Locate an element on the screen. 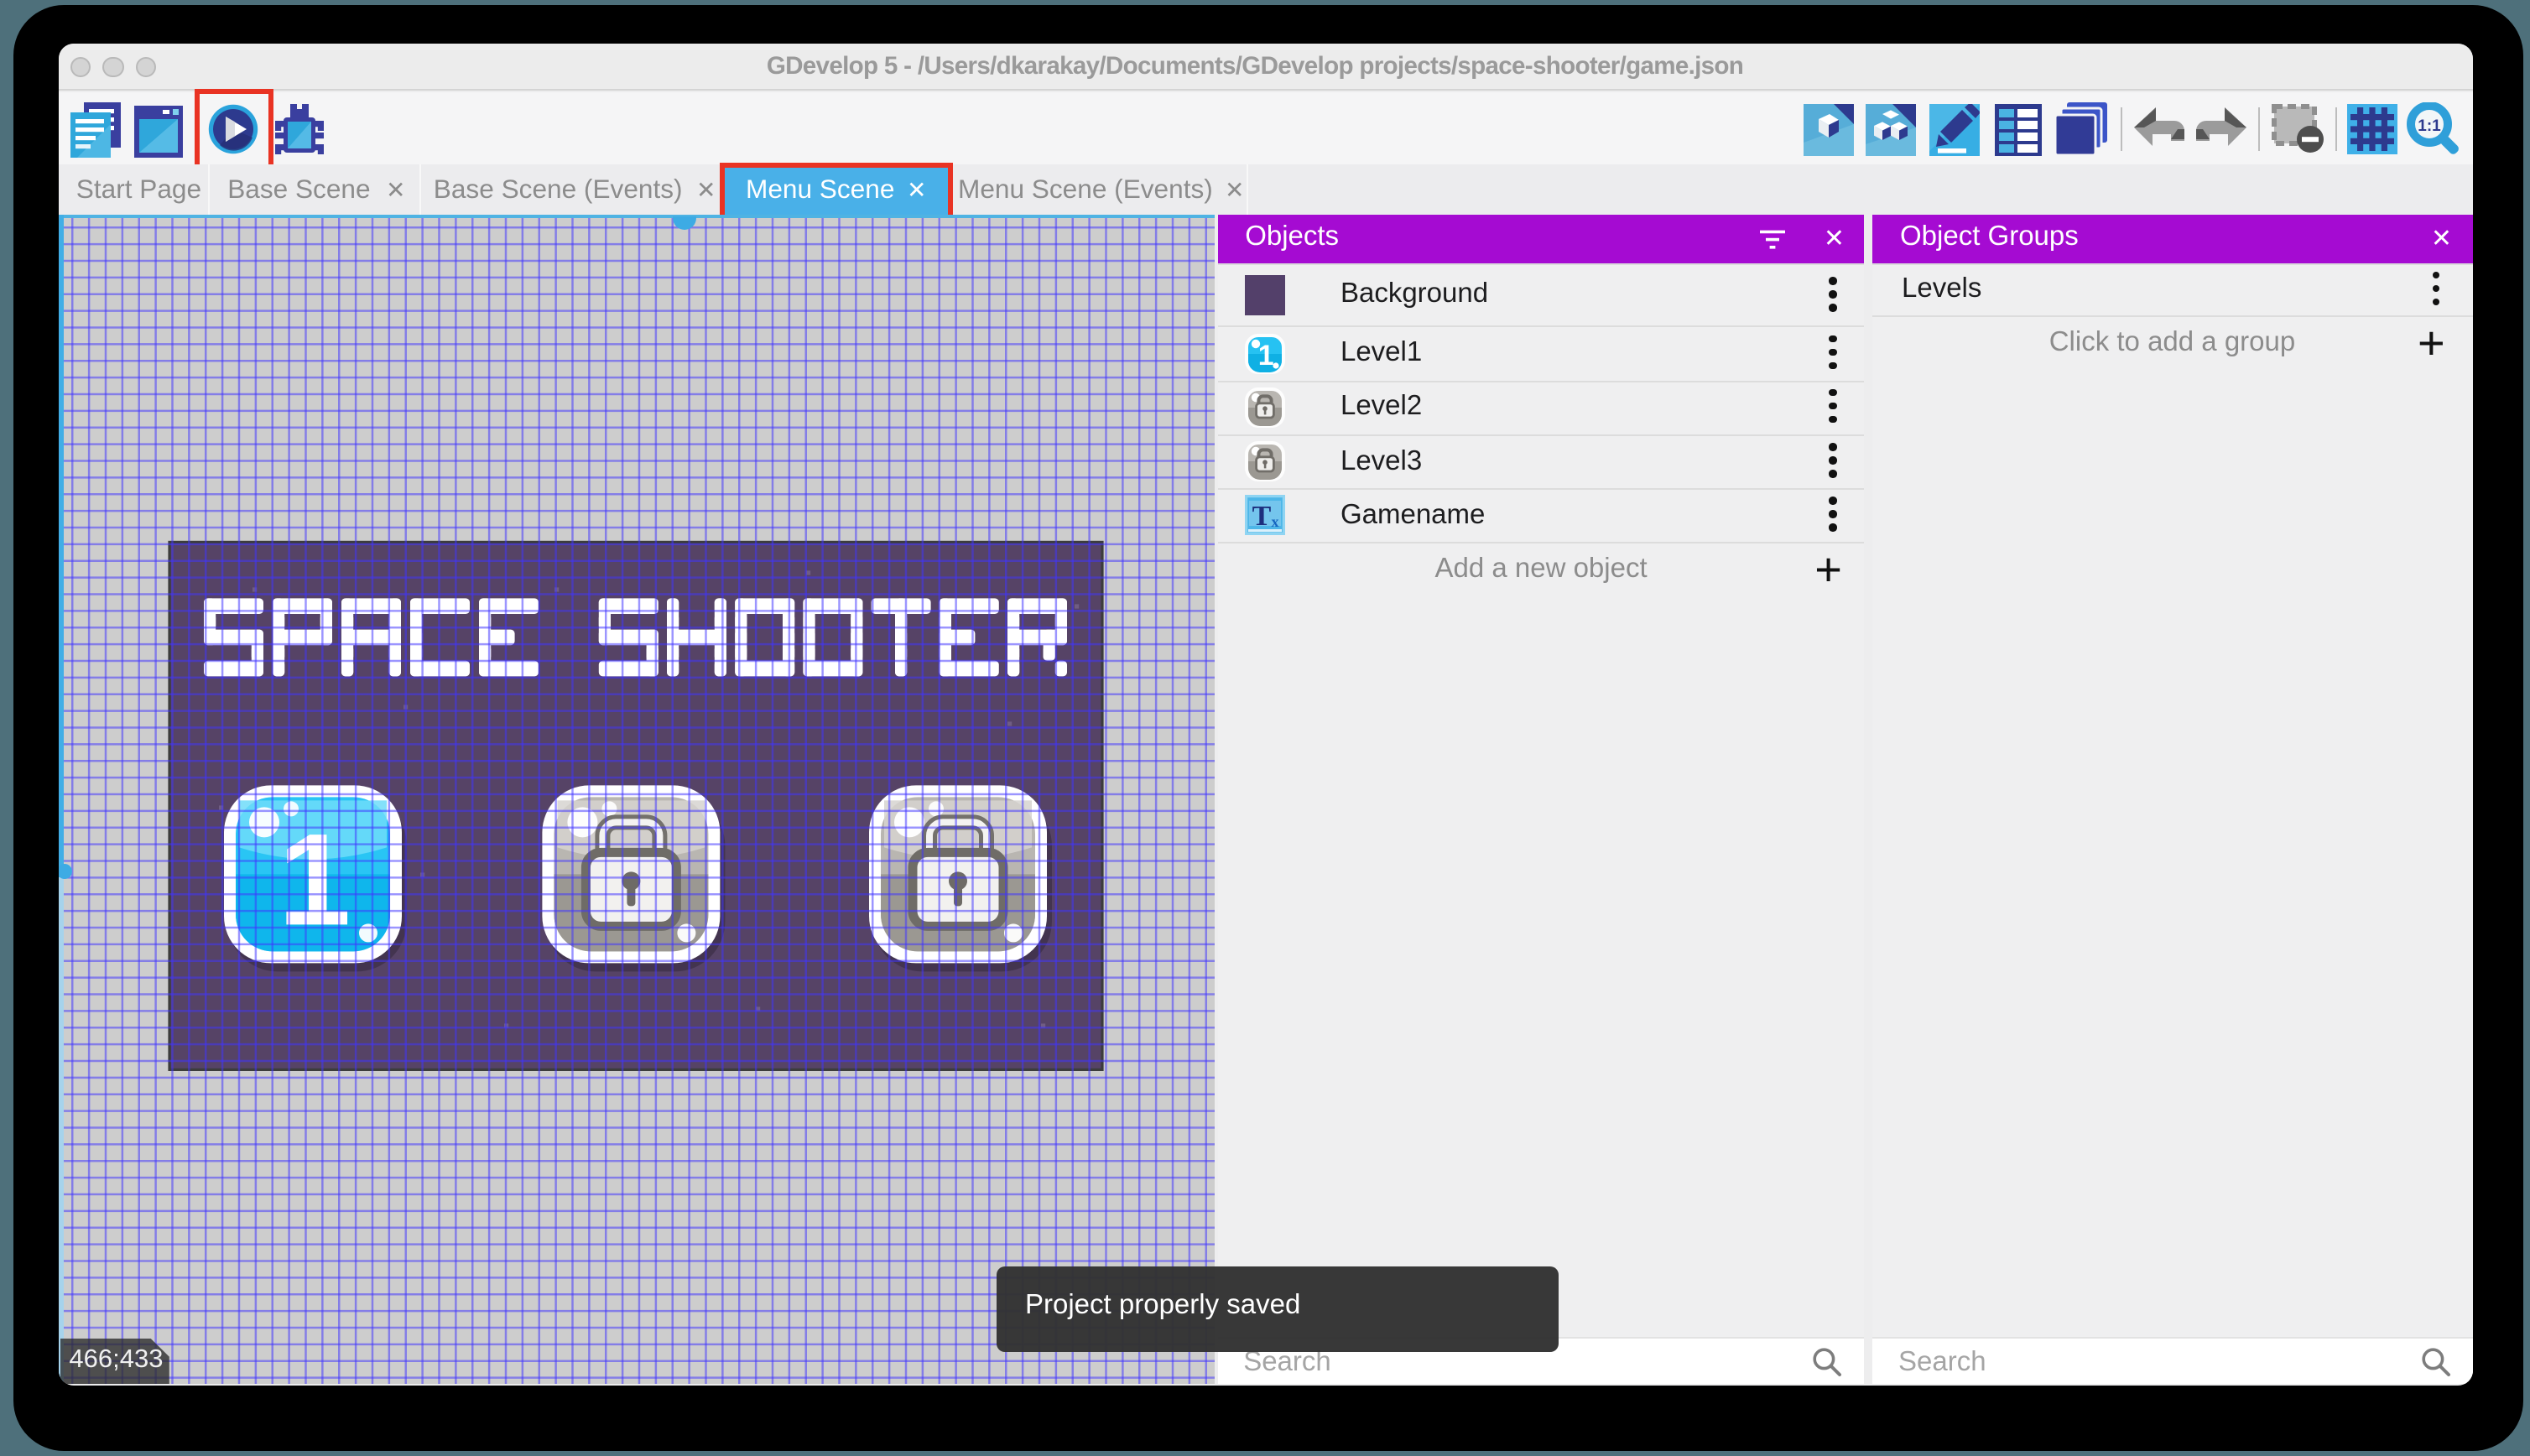 The height and width of the screenshot is (1456, 2530). svg-text: 1:1 is located at coordinates (2429, 126).